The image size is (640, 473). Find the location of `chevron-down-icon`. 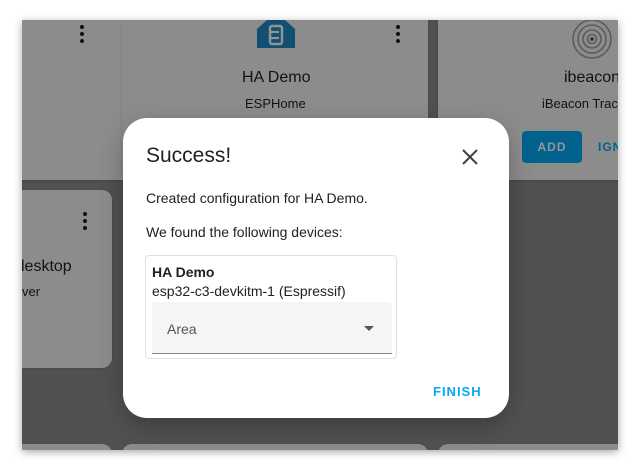

chevron-down-icon is located at coordinates (369, 328).